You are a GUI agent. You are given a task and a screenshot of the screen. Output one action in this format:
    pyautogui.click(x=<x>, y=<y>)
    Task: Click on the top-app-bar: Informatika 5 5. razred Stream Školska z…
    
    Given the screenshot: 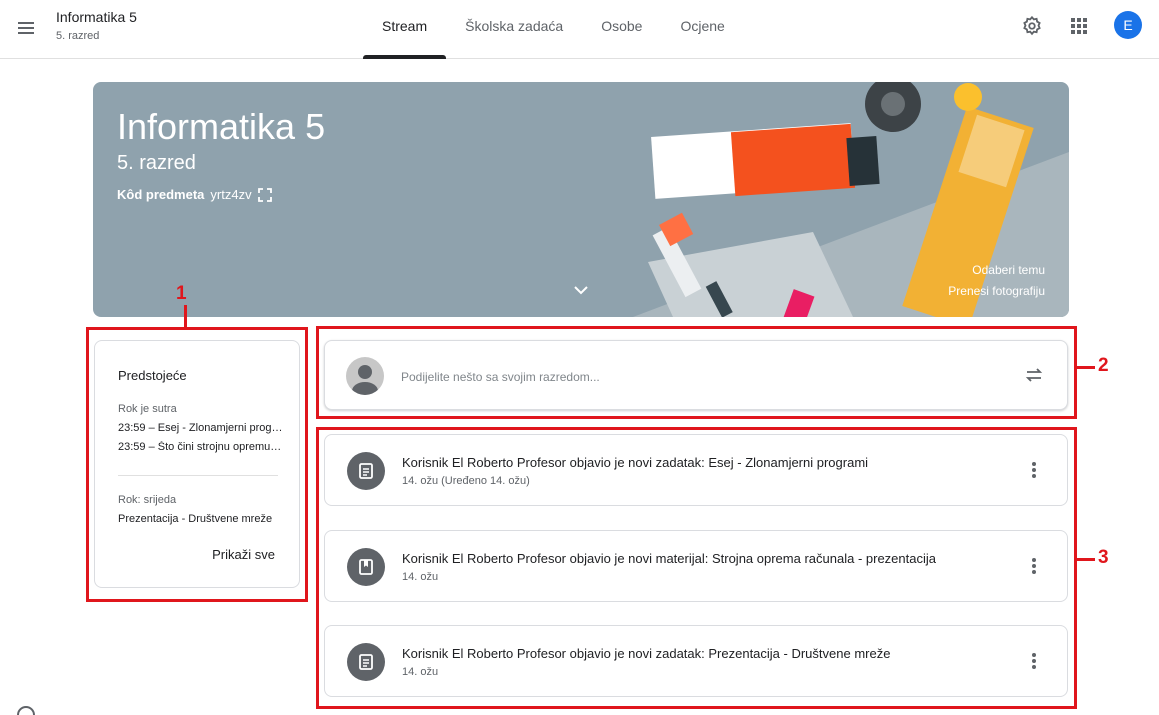 What is the action you would take?
    pyautogui.click(x=579, y=29)
    